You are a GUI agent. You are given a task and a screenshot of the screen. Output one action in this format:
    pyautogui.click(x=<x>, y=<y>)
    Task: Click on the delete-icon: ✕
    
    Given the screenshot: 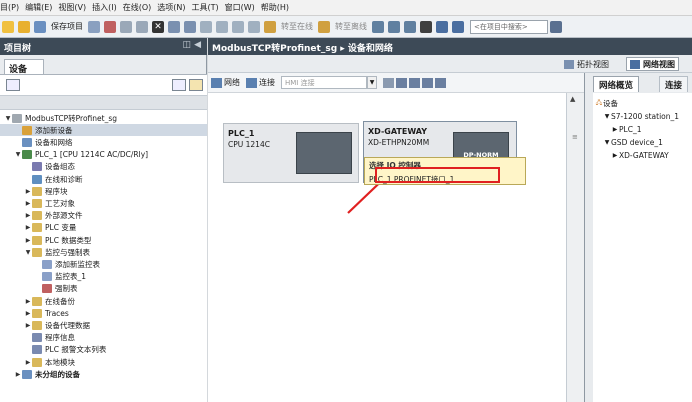 What is the action you would take?
    pyautogui.click(x=158, y=26)
    